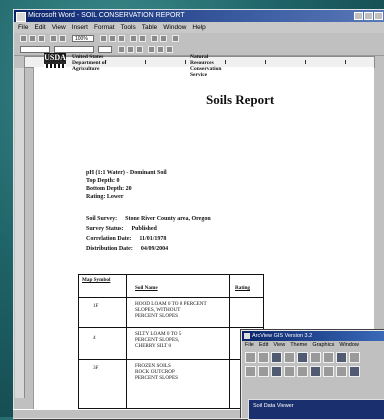  What do you see at coordinates (32, 38) in the screenshot?
I see `open-icon` at bounding box center [32, 38].